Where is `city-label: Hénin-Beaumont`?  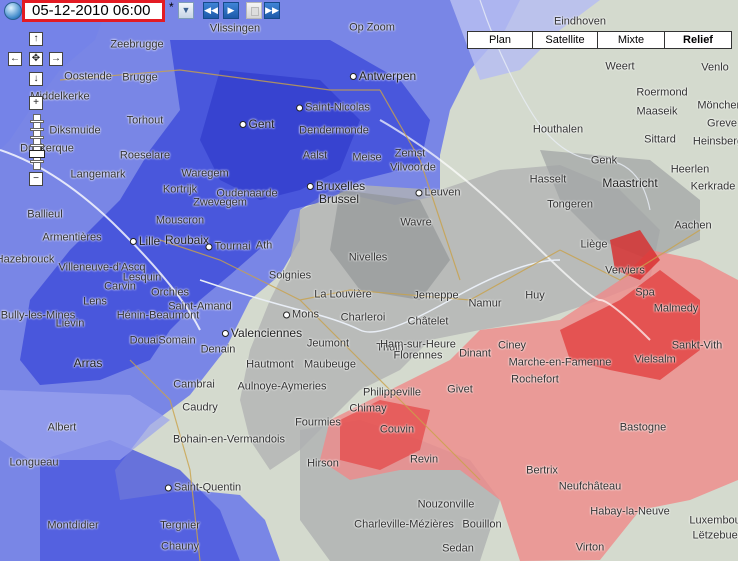 city-label: Hénin-Beaumont is located at coordinates (158, 315).